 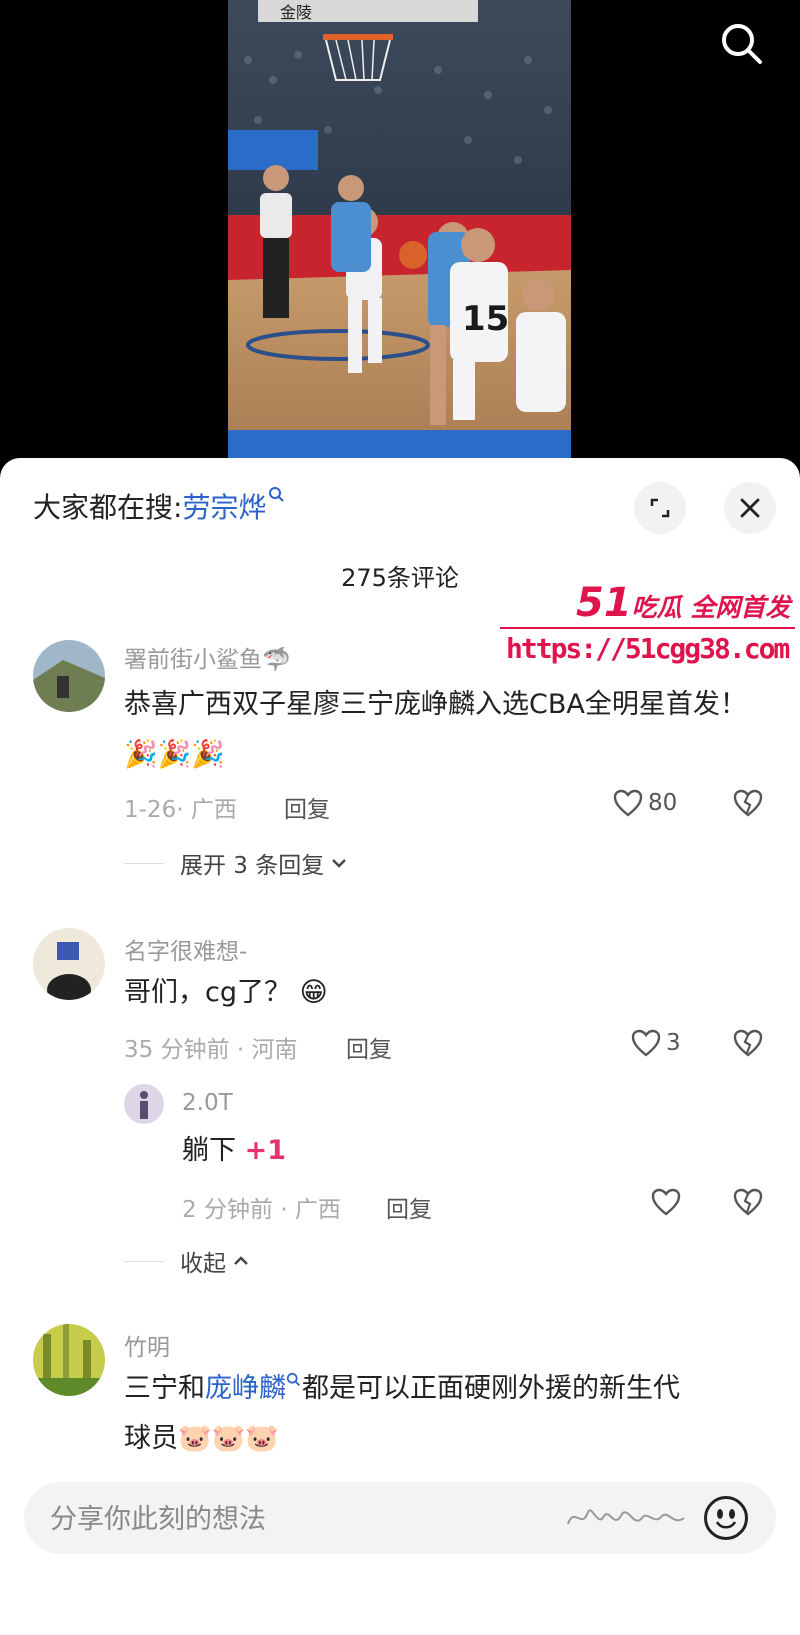 I want to click on comment-meta: 1-26· 广西, so click(x=180, y=810).